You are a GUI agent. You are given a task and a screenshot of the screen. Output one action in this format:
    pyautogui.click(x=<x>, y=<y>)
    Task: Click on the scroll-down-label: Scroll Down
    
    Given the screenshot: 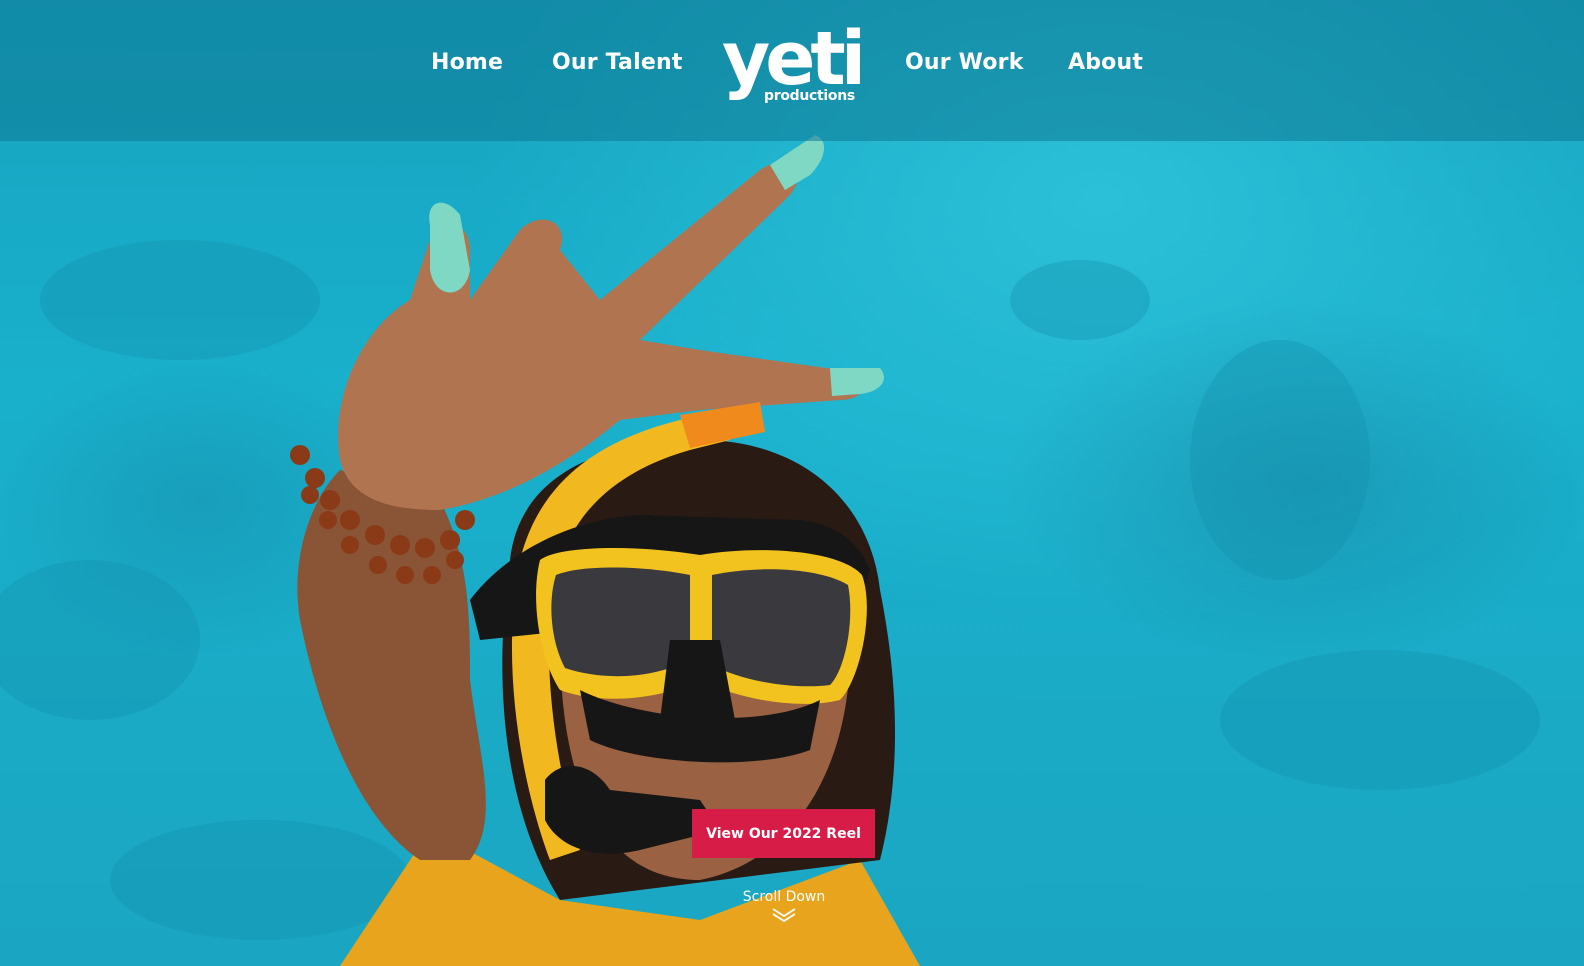 What is the action you would take?
    pyautogui.click(x=784, y=897)
    